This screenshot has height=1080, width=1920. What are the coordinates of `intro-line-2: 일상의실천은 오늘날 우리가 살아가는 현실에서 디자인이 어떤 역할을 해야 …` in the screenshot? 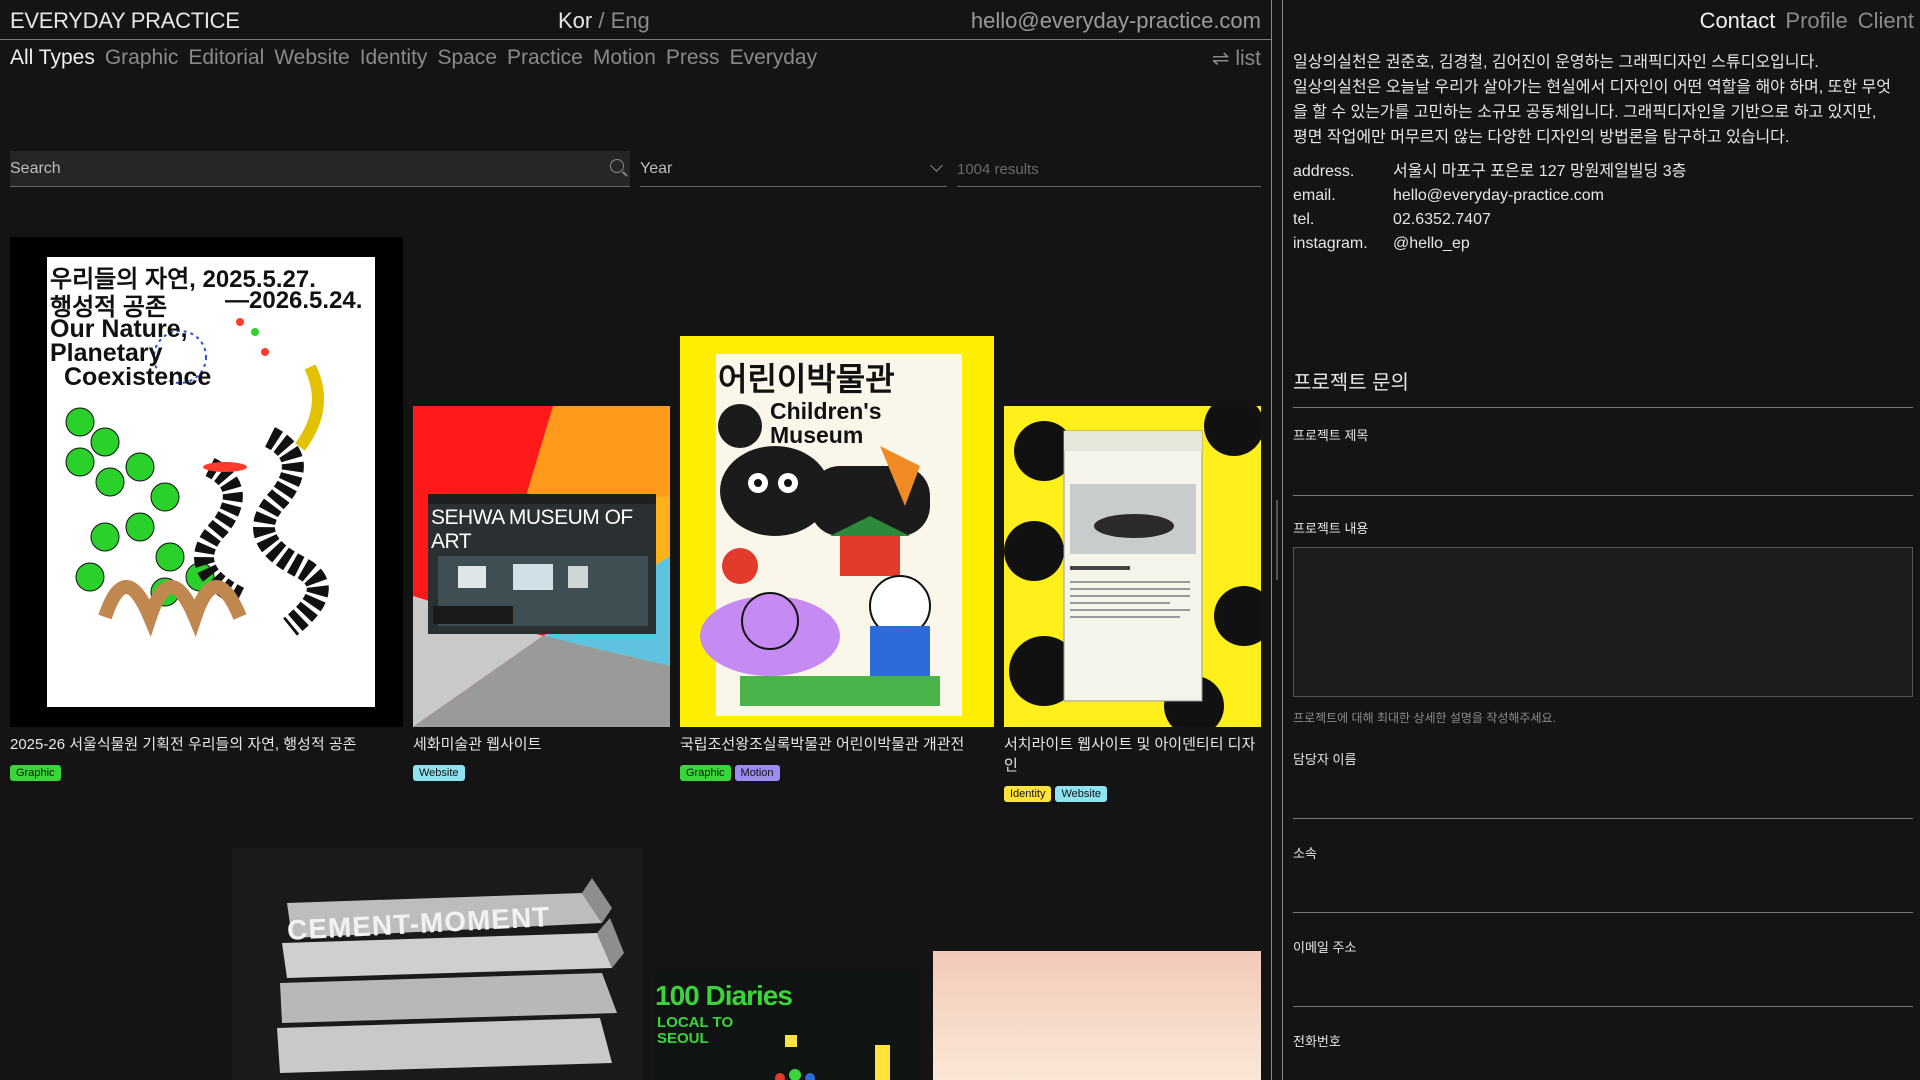 It's located at (1592, 112).